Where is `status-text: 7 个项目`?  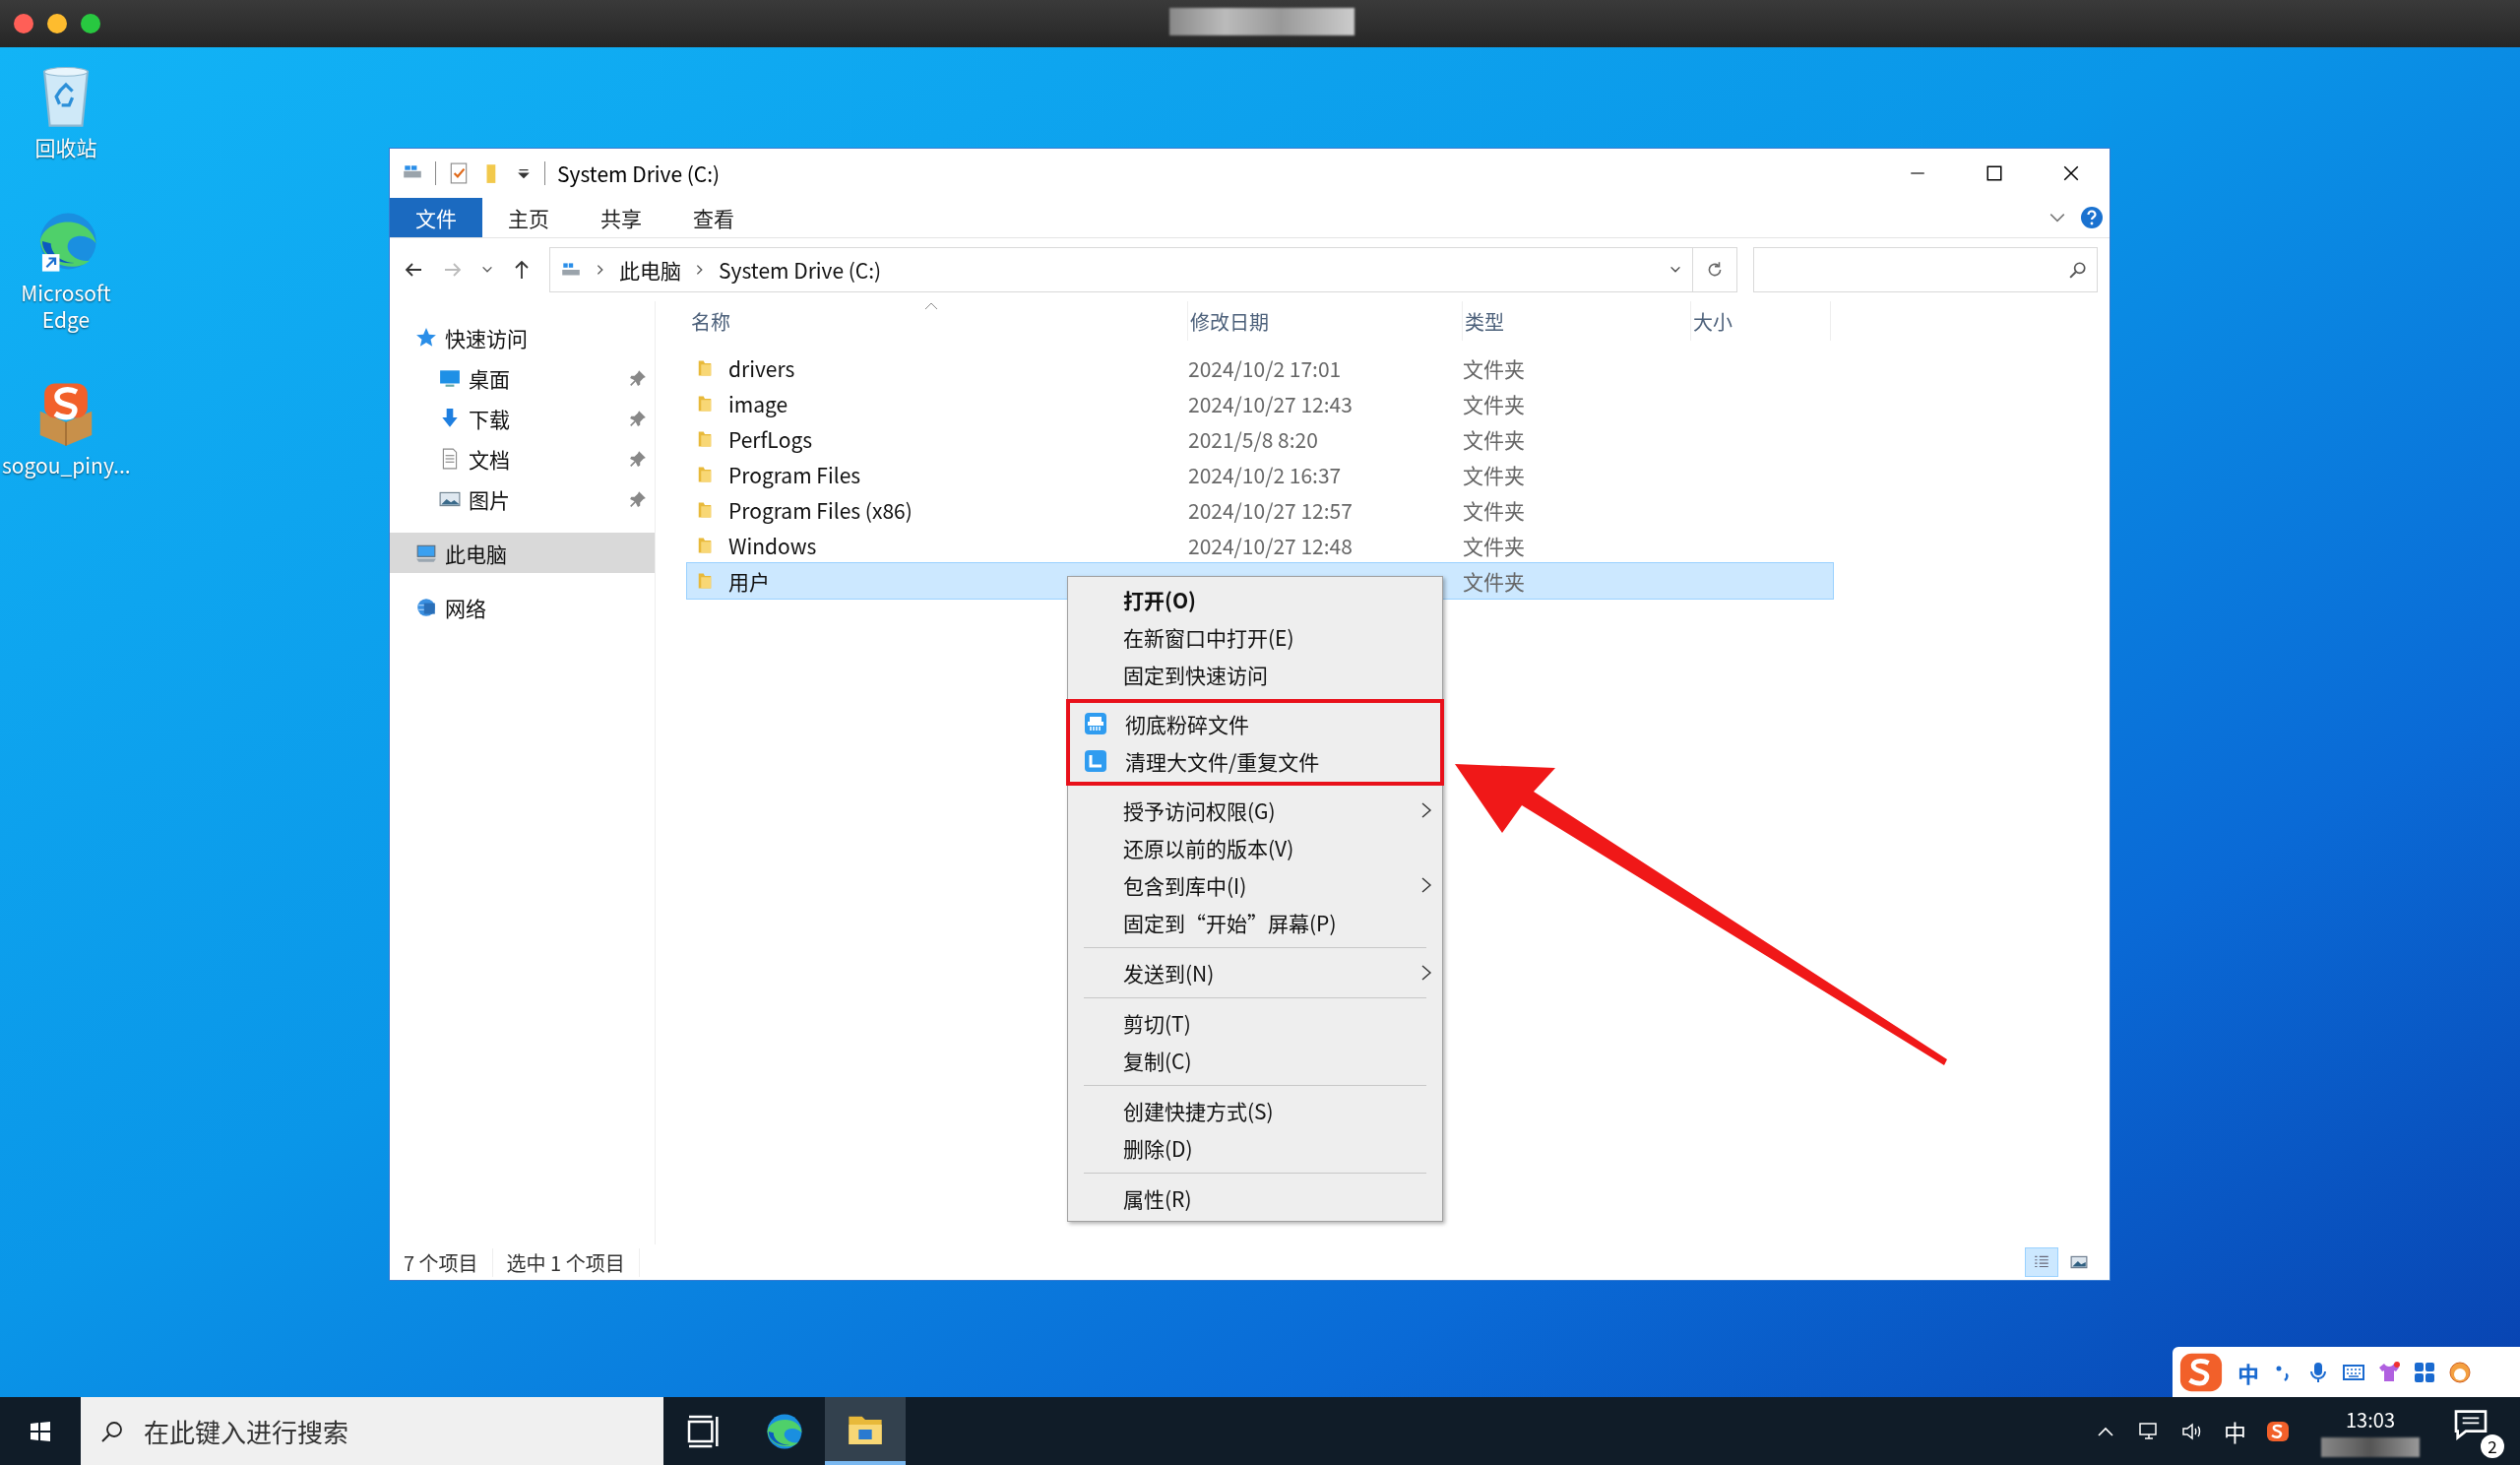
status-text: 7 个项目 is located at coordinates (448, 1262).